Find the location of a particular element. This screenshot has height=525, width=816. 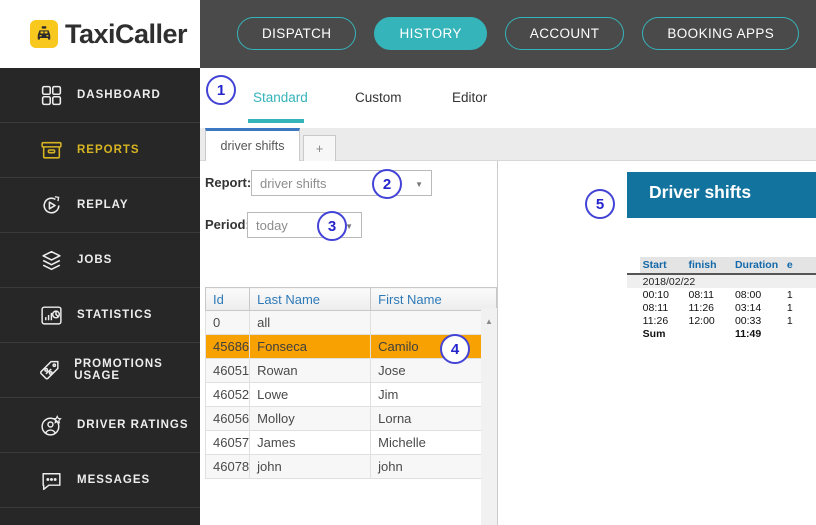

sidebar-item-driver-ratings: DRIVER RATINGS is located at coordinates (100, 425).